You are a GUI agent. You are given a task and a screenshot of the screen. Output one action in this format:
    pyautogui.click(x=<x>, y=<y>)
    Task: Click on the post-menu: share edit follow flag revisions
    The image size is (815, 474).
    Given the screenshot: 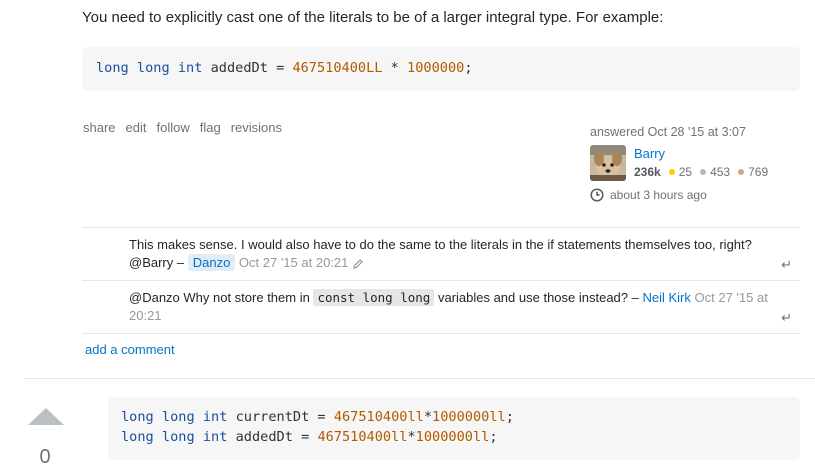 What is the action you would take?
    pyautogui.click(x=182, y=127)
    